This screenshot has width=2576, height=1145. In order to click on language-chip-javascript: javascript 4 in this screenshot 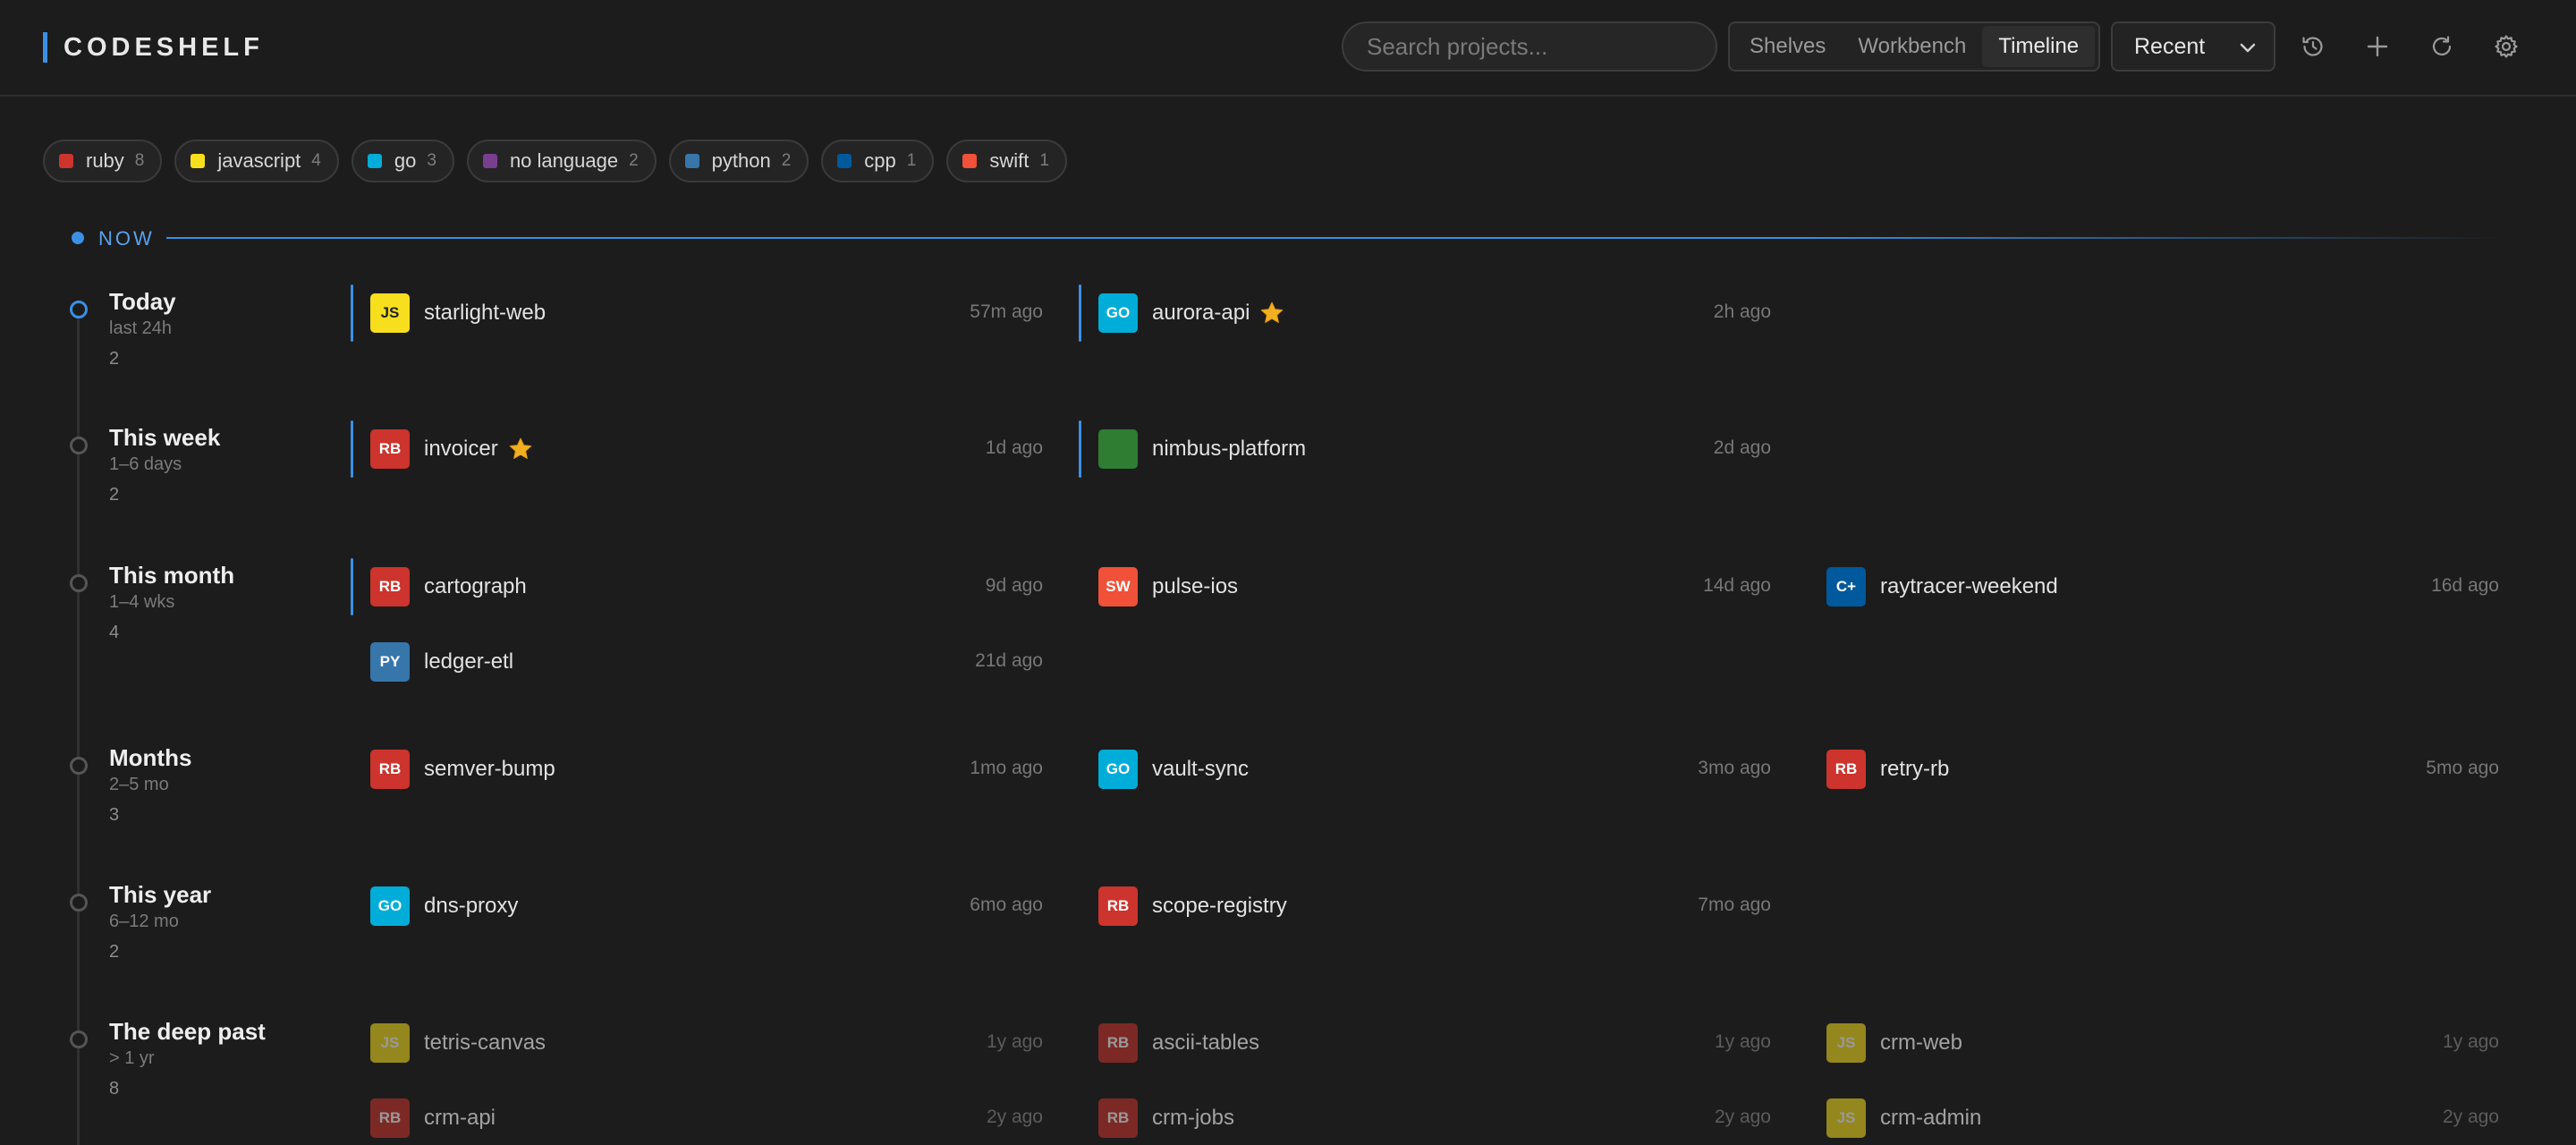, I will do `click(256, 161)`.